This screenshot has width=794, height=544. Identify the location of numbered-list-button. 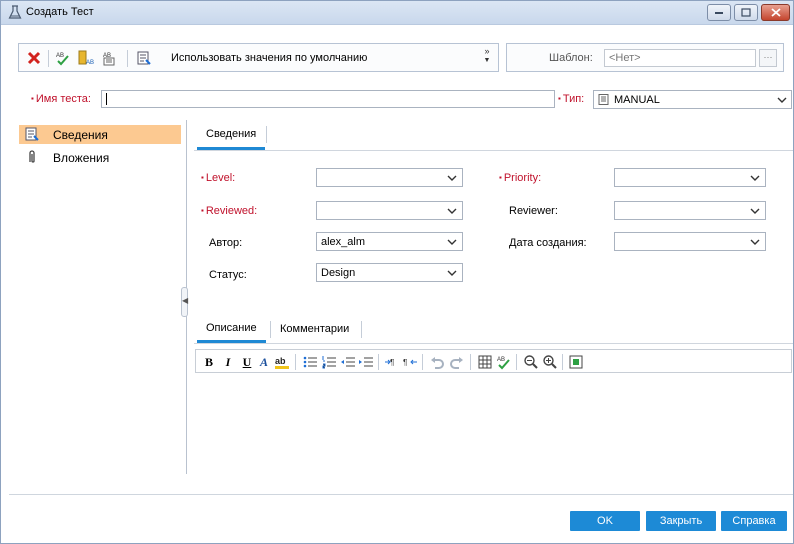
(329, 362).